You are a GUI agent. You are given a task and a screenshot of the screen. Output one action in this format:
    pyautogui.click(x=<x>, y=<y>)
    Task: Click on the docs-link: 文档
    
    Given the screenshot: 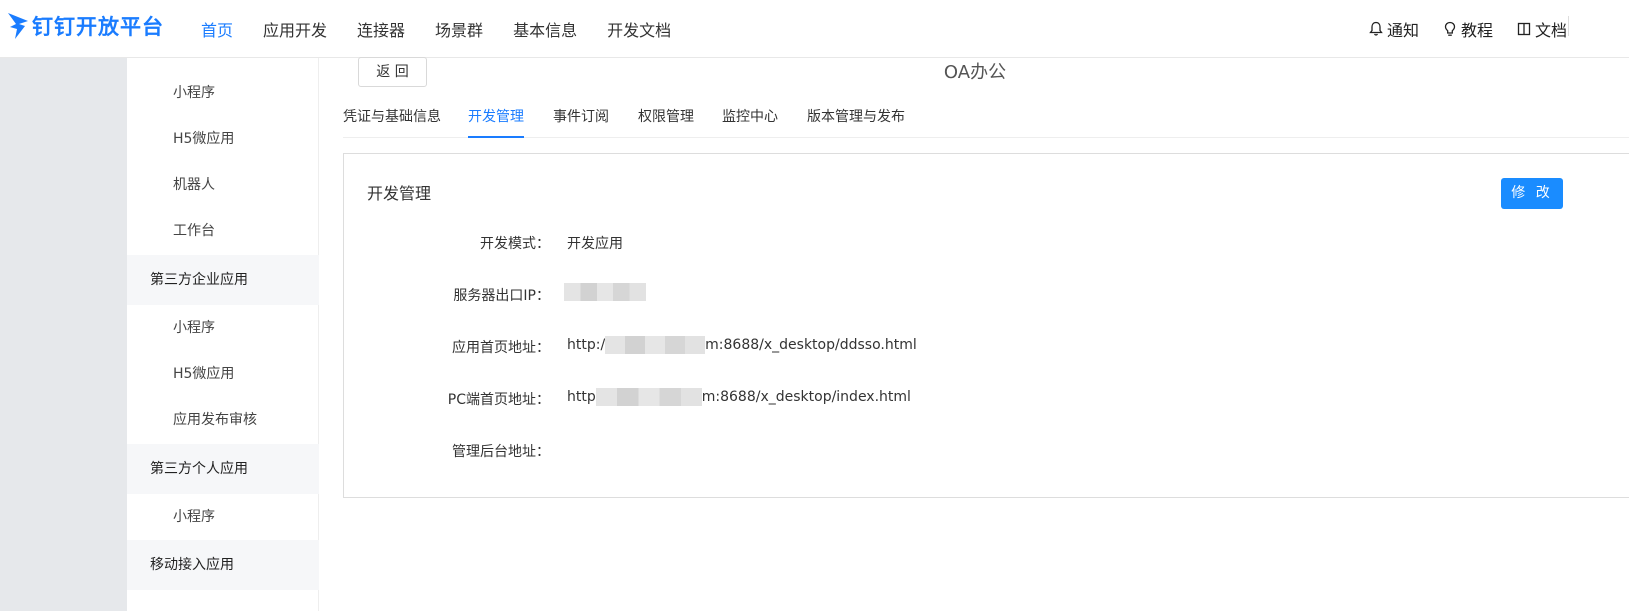 What is the action you would take?
    pyautogui.click(x=1542, y=29)
    